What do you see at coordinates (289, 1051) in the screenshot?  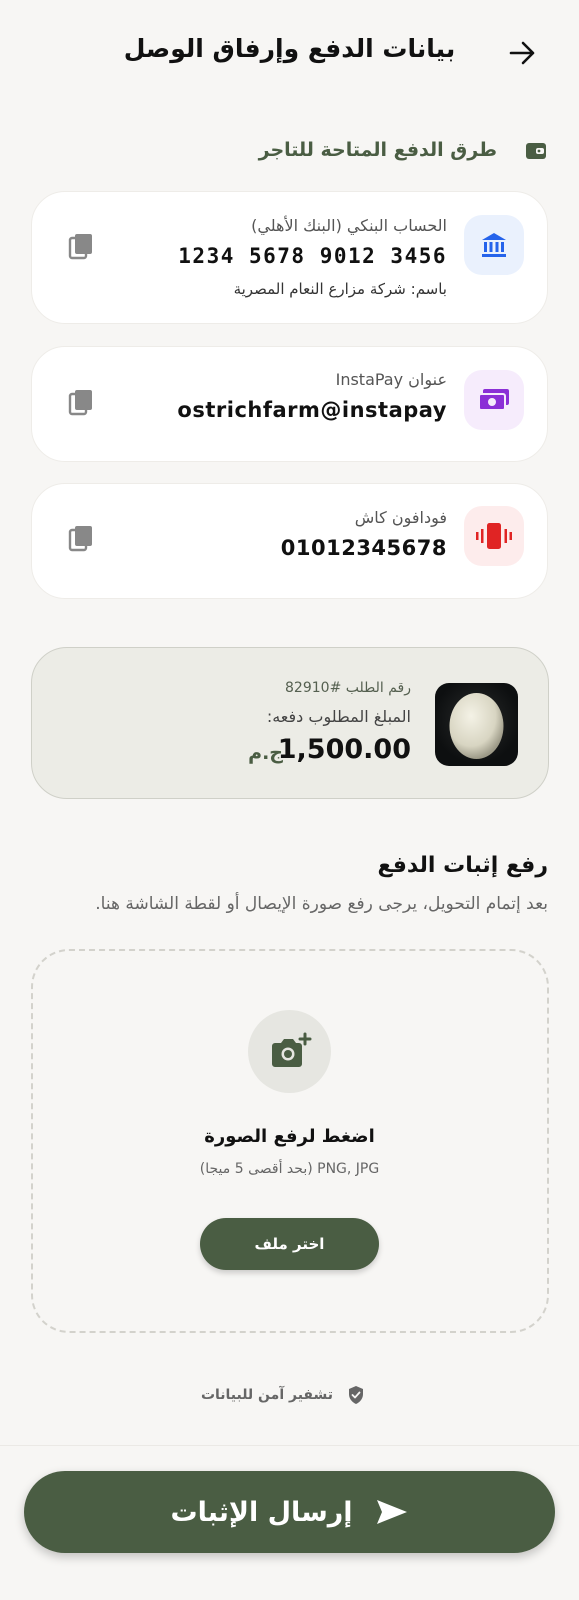 I see `add-photo-icon` at bounding box center [289, 1051].